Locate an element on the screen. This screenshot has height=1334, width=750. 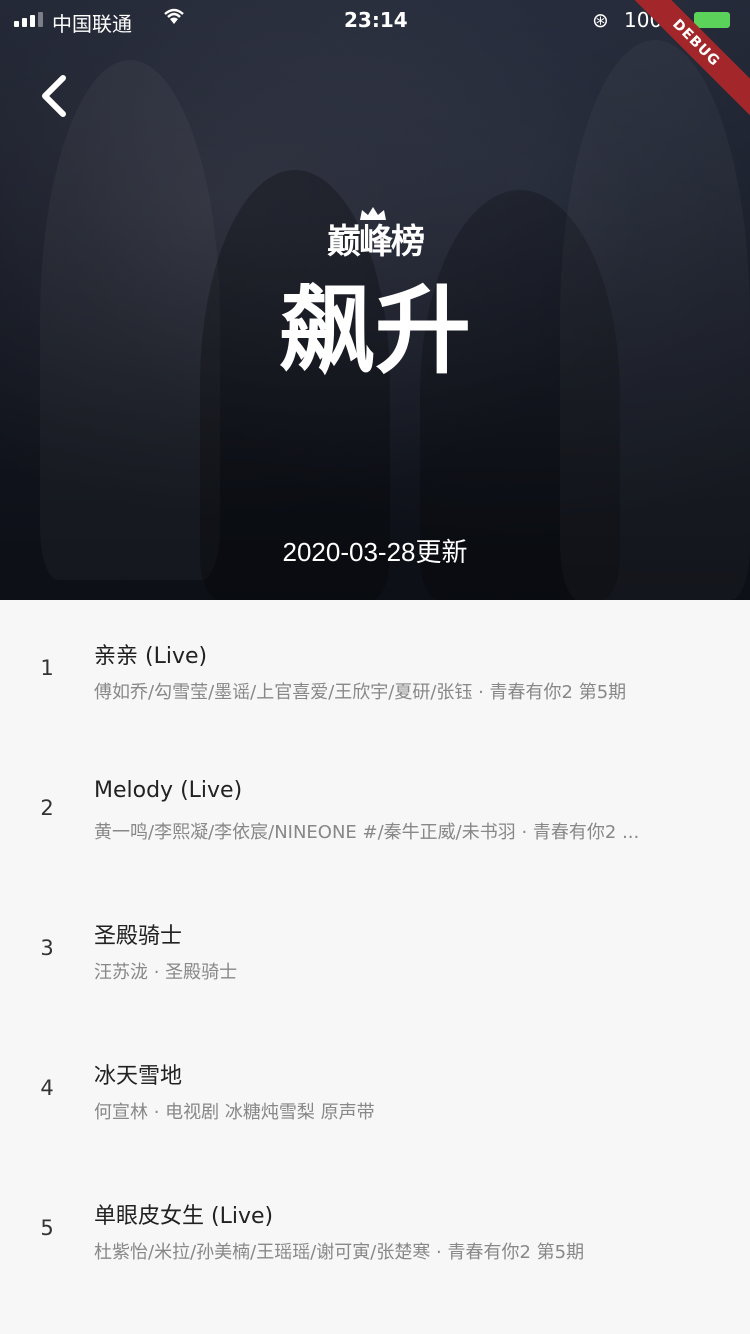
clock: 23:14 is located at coordinates (376, 20).